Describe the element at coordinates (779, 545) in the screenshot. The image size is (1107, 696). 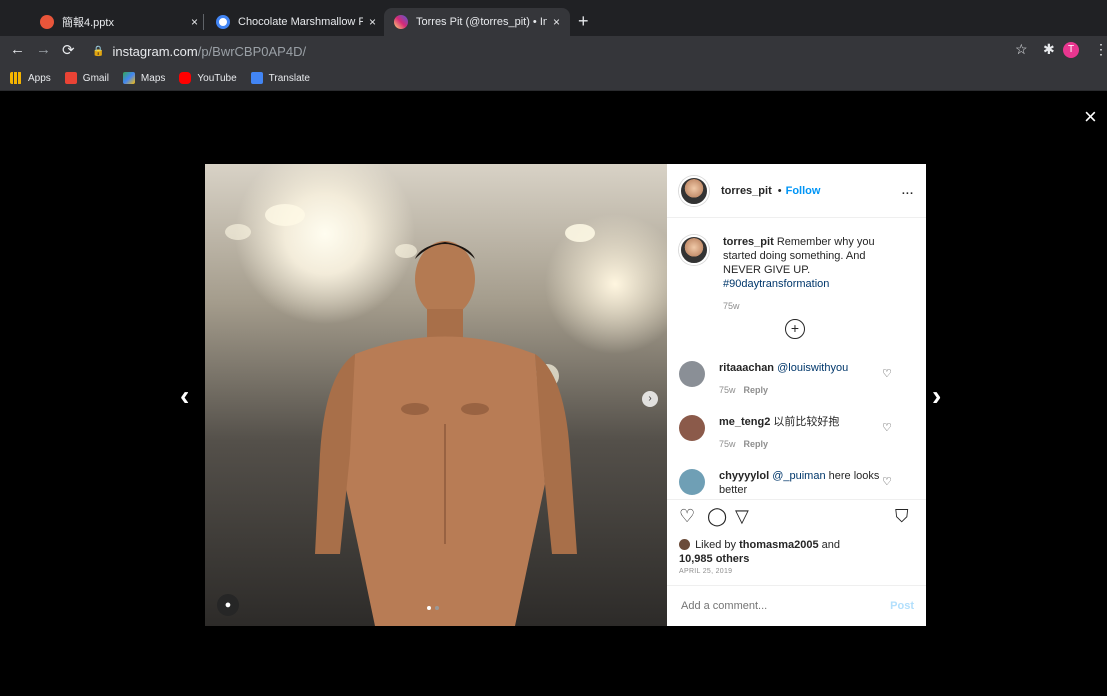
I see `liker-username: thomasma2005` at that location.